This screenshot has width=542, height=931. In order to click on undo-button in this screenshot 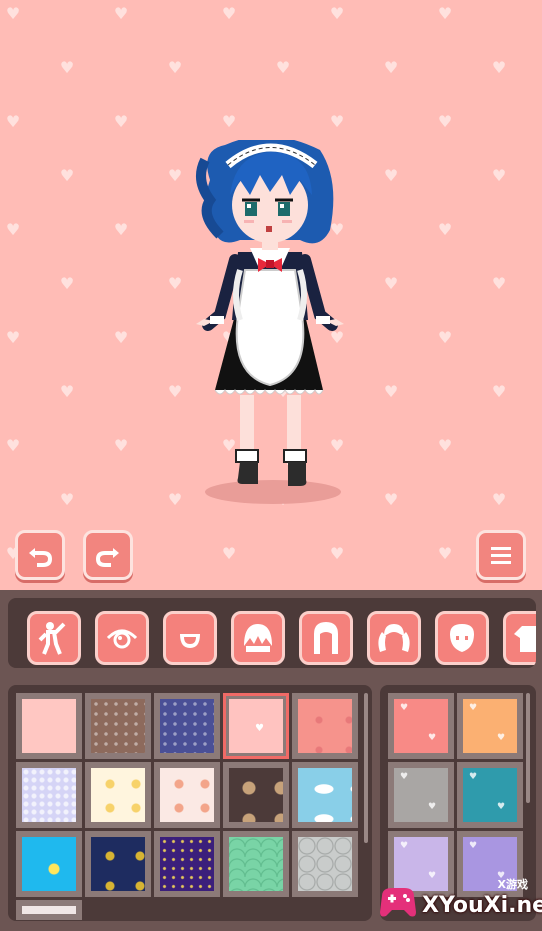, I will do `click(40, 555)`.